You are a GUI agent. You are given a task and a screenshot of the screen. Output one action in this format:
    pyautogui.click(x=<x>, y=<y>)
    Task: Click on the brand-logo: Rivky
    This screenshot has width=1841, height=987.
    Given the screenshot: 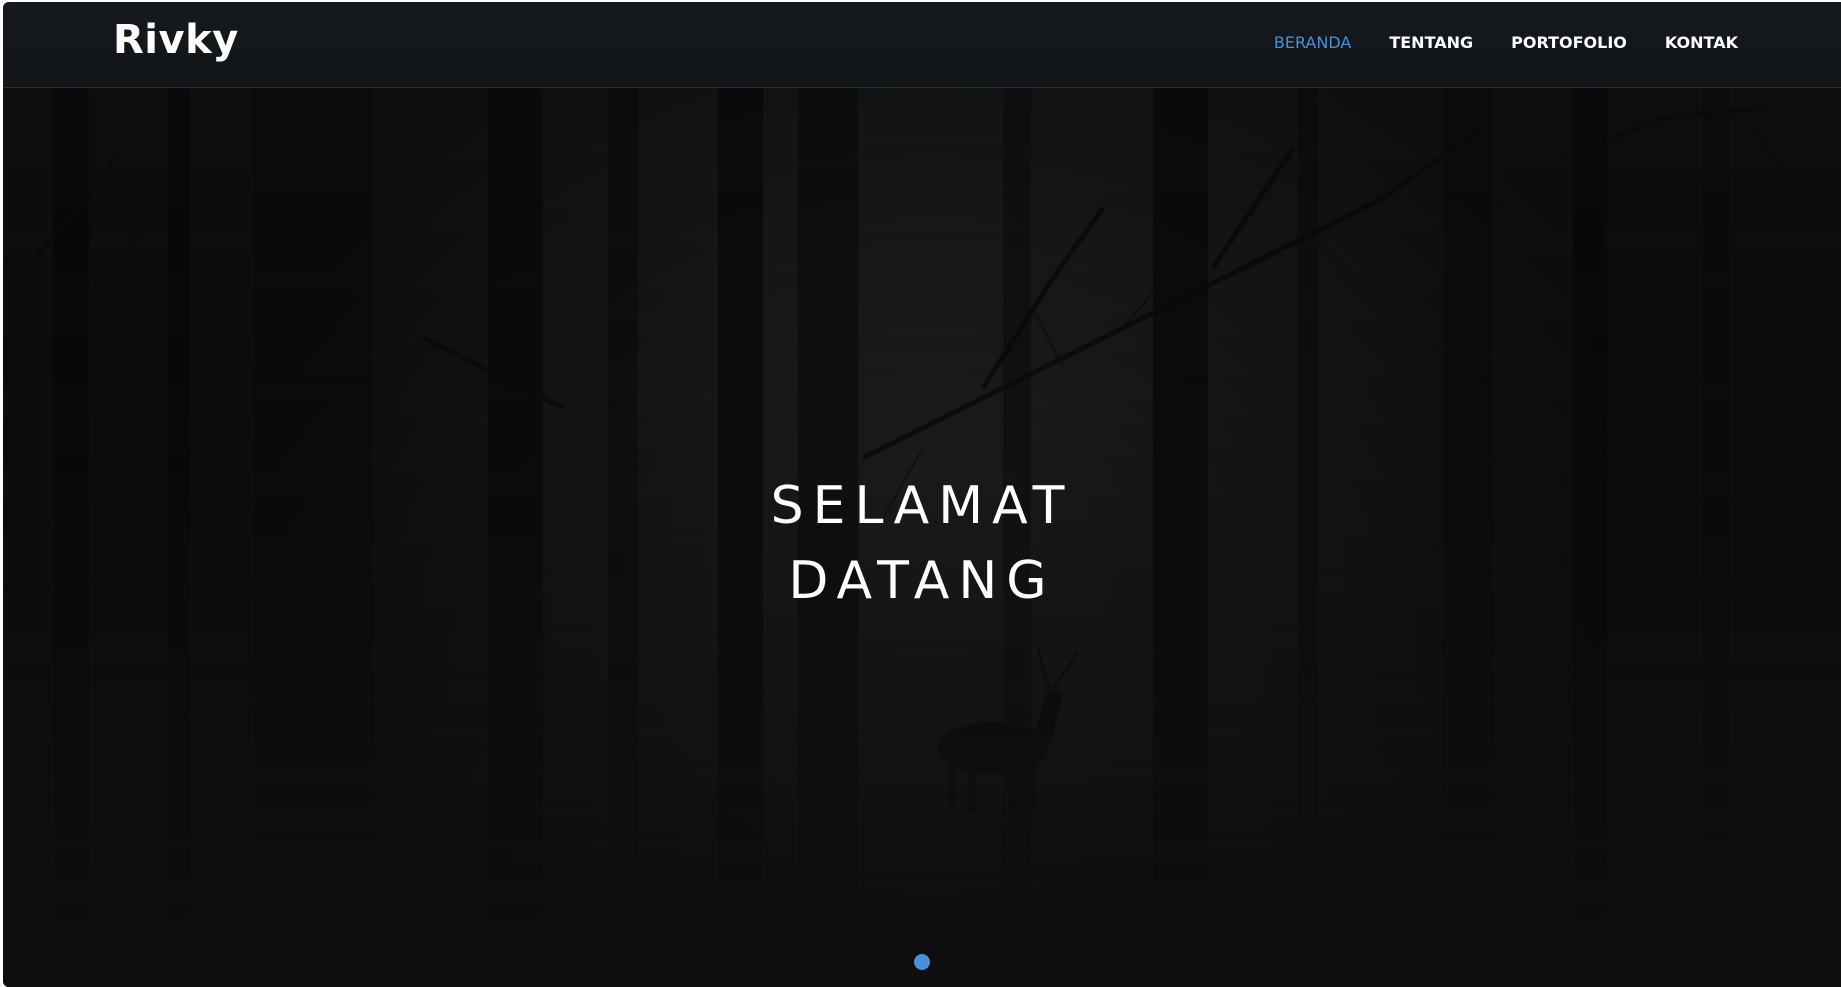 What is the action you would take?
    pyautogui.click(x=176, y=40)
    